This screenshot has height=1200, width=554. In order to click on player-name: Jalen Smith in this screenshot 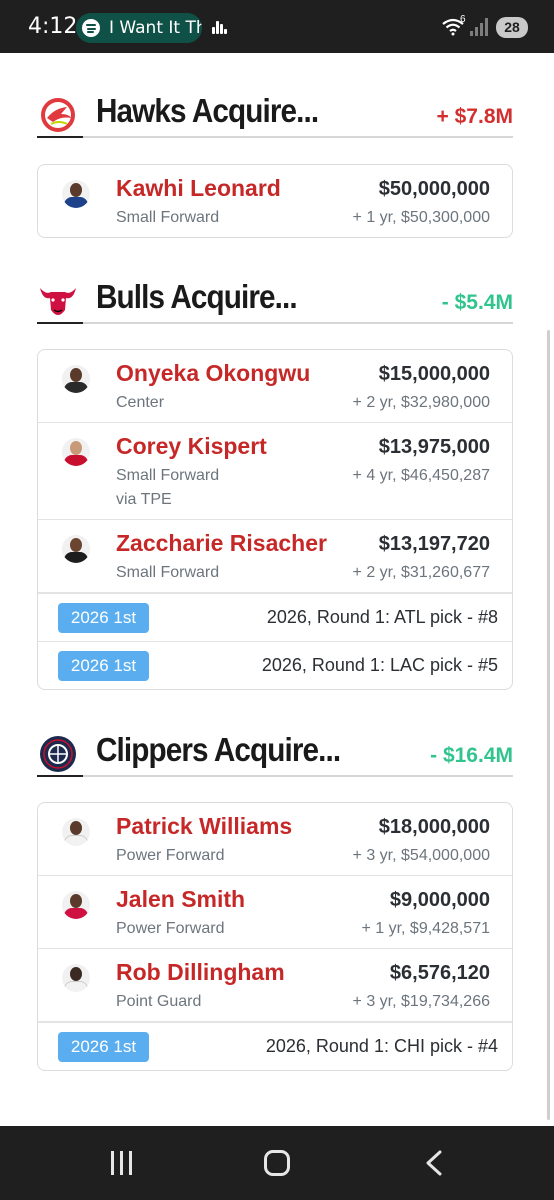, I will do `click(180, 899)`.